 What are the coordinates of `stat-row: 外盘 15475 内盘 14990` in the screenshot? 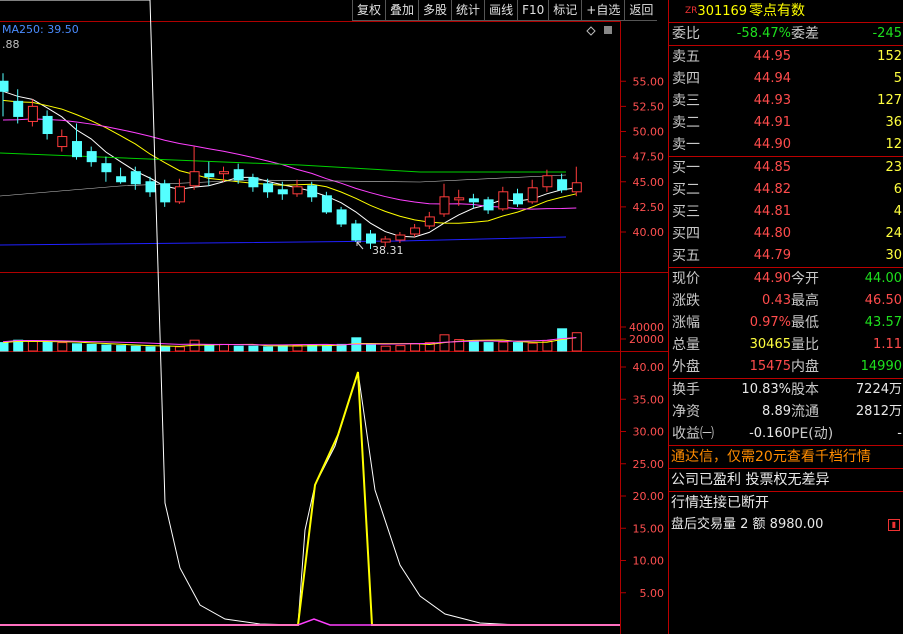 It's located at (786, 367).